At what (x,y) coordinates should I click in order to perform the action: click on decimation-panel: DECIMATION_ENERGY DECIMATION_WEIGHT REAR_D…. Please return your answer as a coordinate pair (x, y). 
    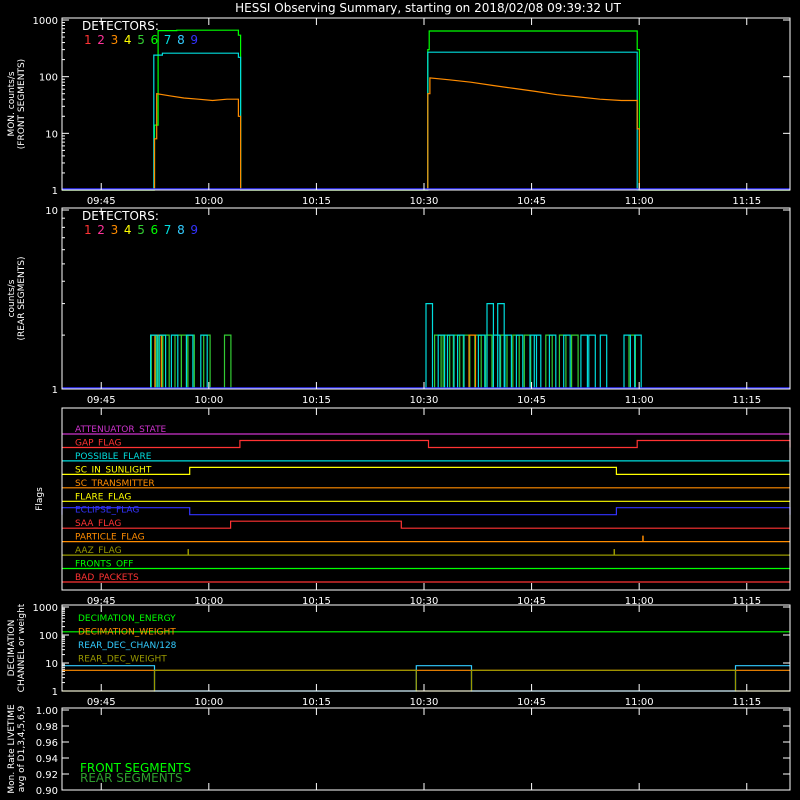
    Looking at the image, I should click on (399, 655).